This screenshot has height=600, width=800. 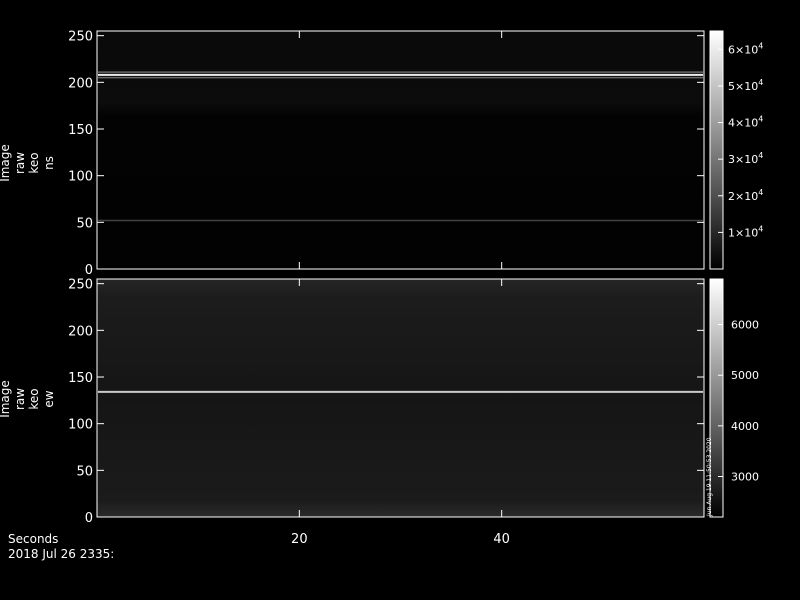 What do you see at coordinates (89, 518) in the screenshot?
I see `bottom-ytick-label-0: 0` at bounding box center [89, 518].